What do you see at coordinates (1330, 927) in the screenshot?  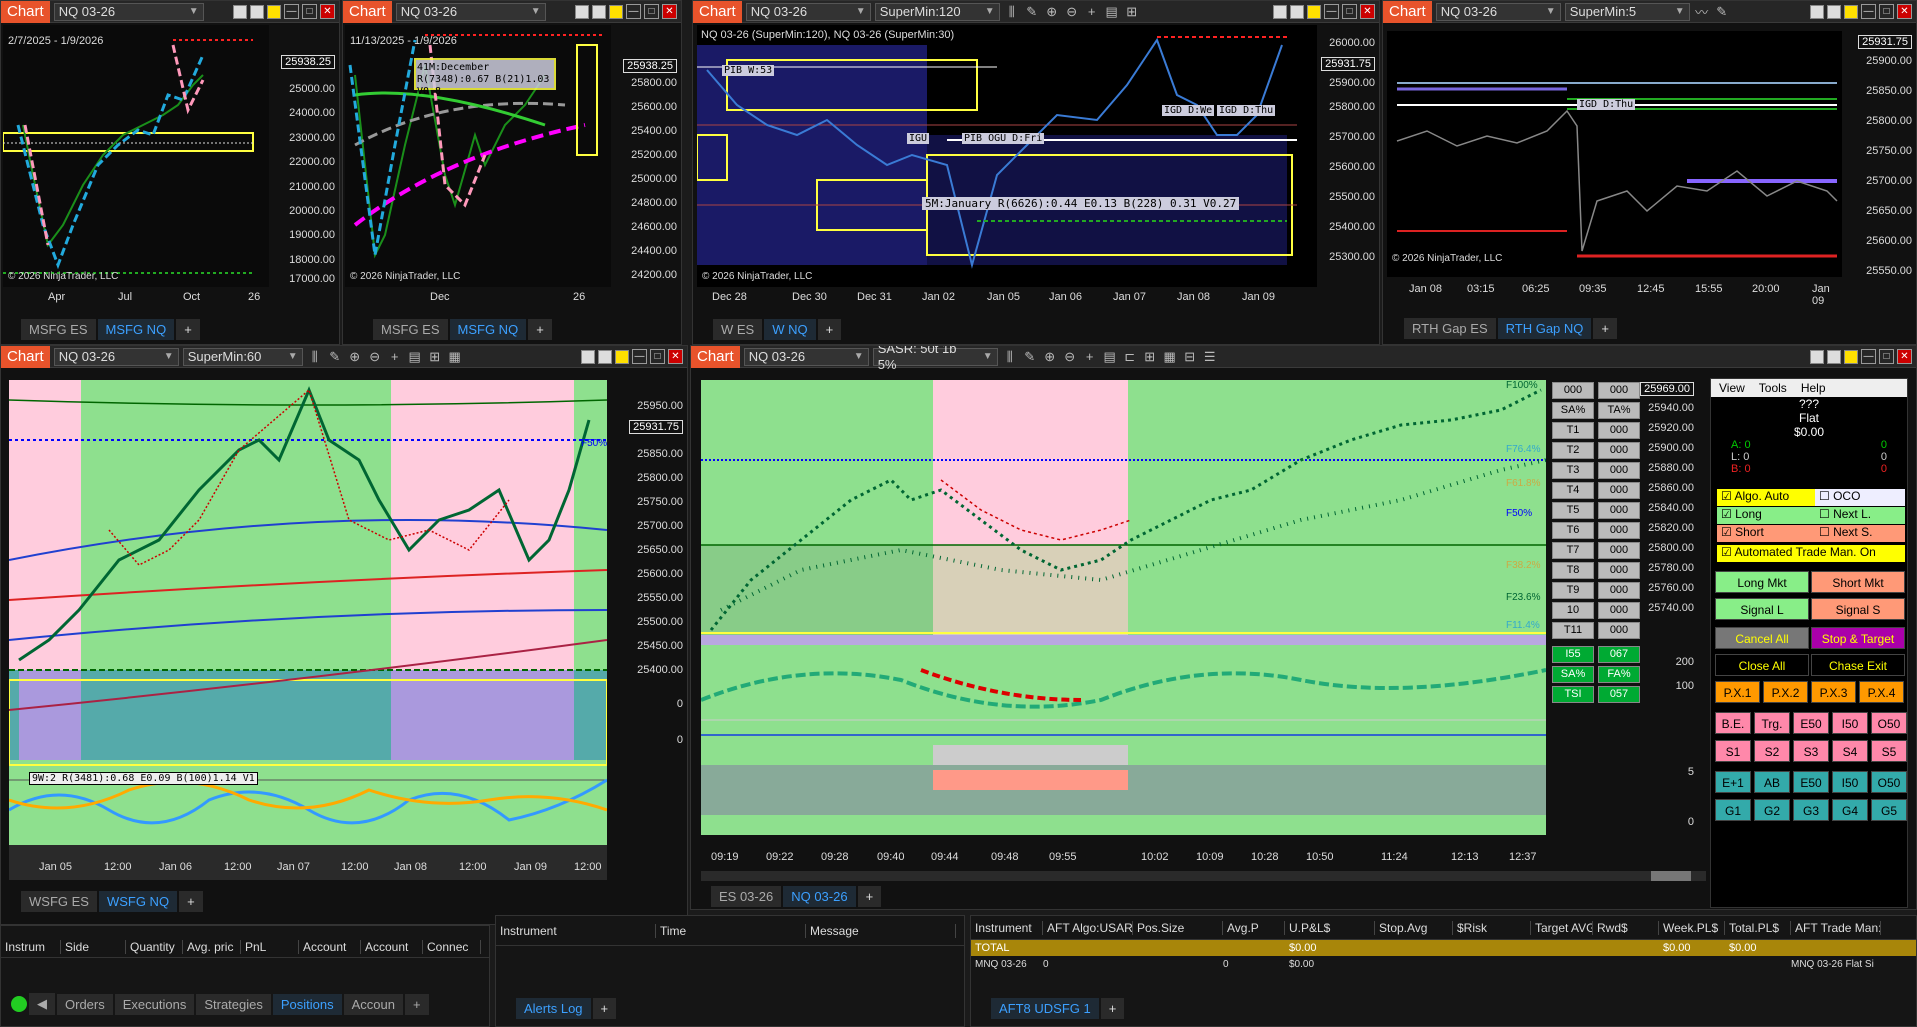 I see `col-header: U.P&L$` at bounding box center [1330, 927].